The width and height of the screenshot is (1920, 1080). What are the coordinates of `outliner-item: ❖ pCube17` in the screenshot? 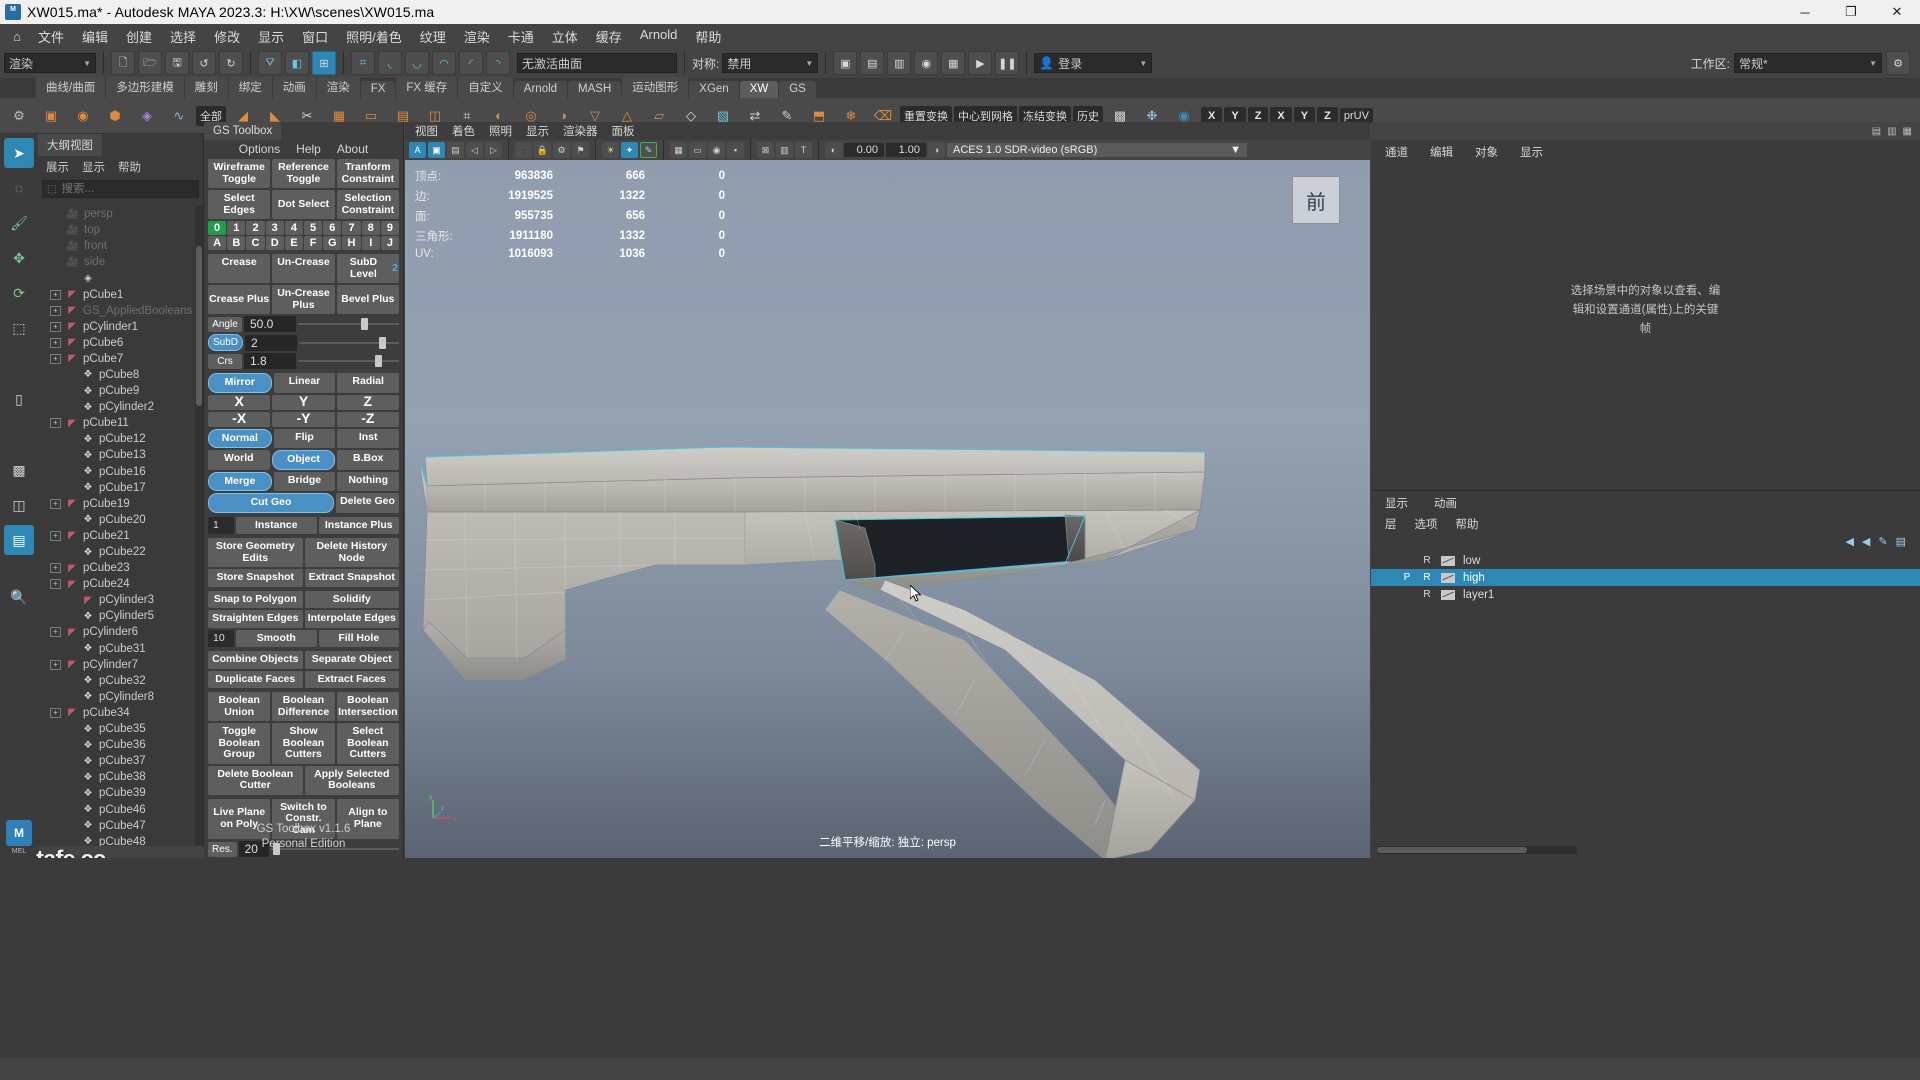 It's located at (116, 488).